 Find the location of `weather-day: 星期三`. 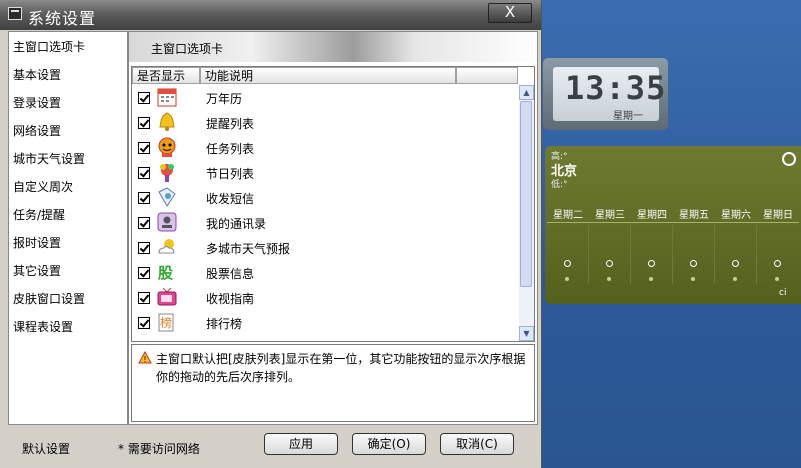

weather-day: 星期三 is located at coordinates (610, 245).